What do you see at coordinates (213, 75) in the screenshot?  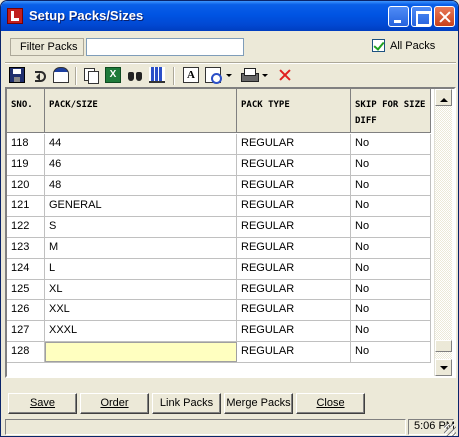 I see `print-preview-icon` at bounding box center [213, 75].